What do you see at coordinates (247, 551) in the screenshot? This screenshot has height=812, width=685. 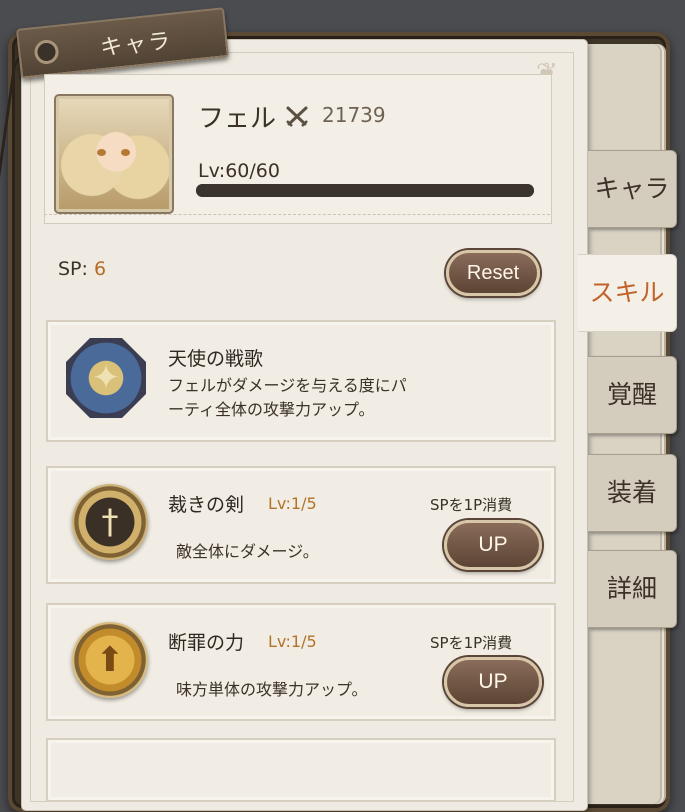 I see `skill-description: 敵全体にダメージ。` at bounding box center [247, 551].